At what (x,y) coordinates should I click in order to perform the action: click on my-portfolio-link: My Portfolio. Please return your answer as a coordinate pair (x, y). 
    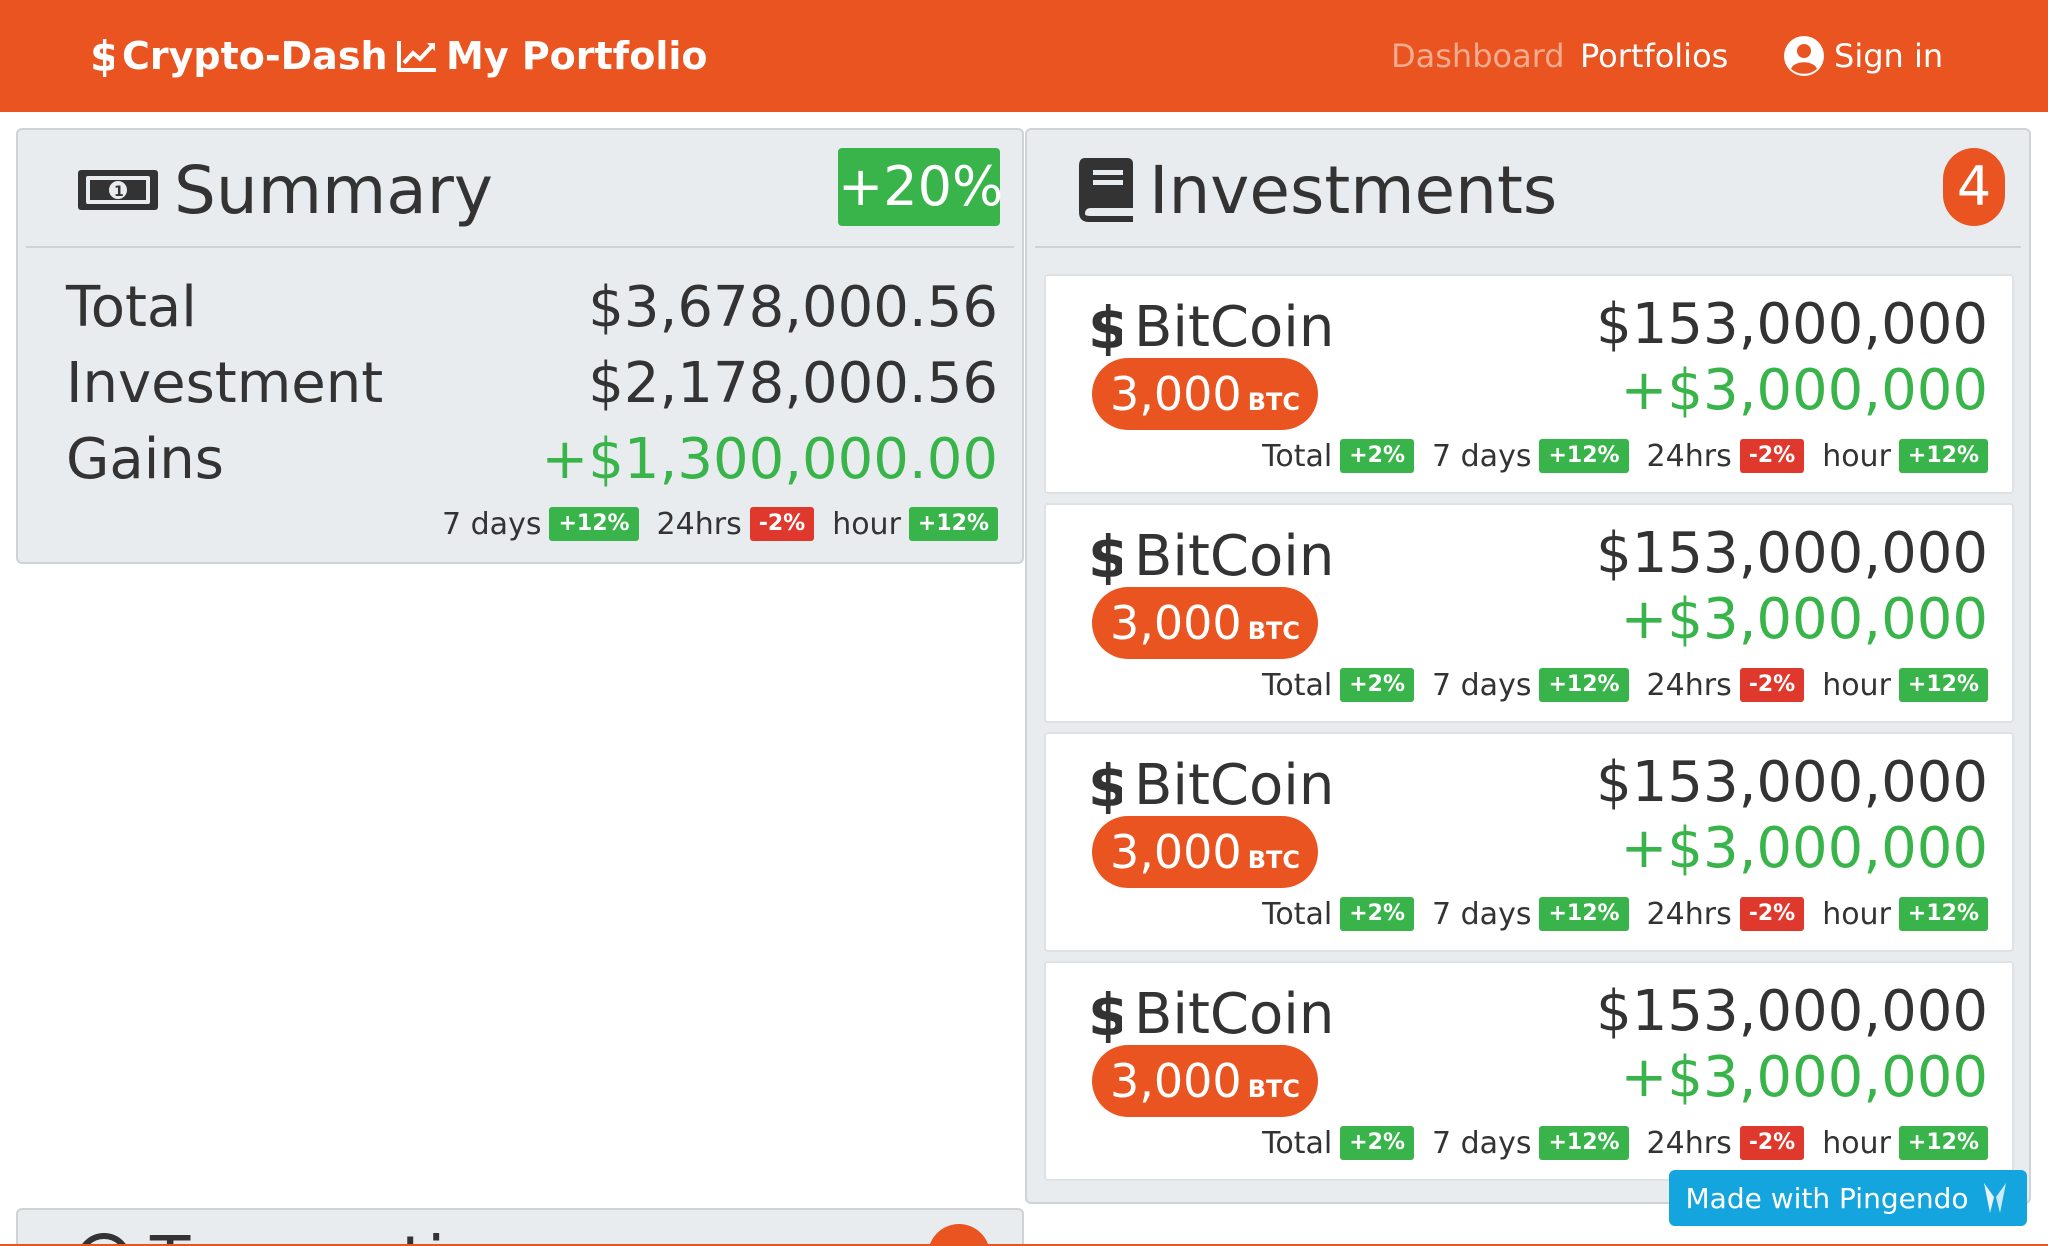
    Looking at the image, I should click on (551, 56).